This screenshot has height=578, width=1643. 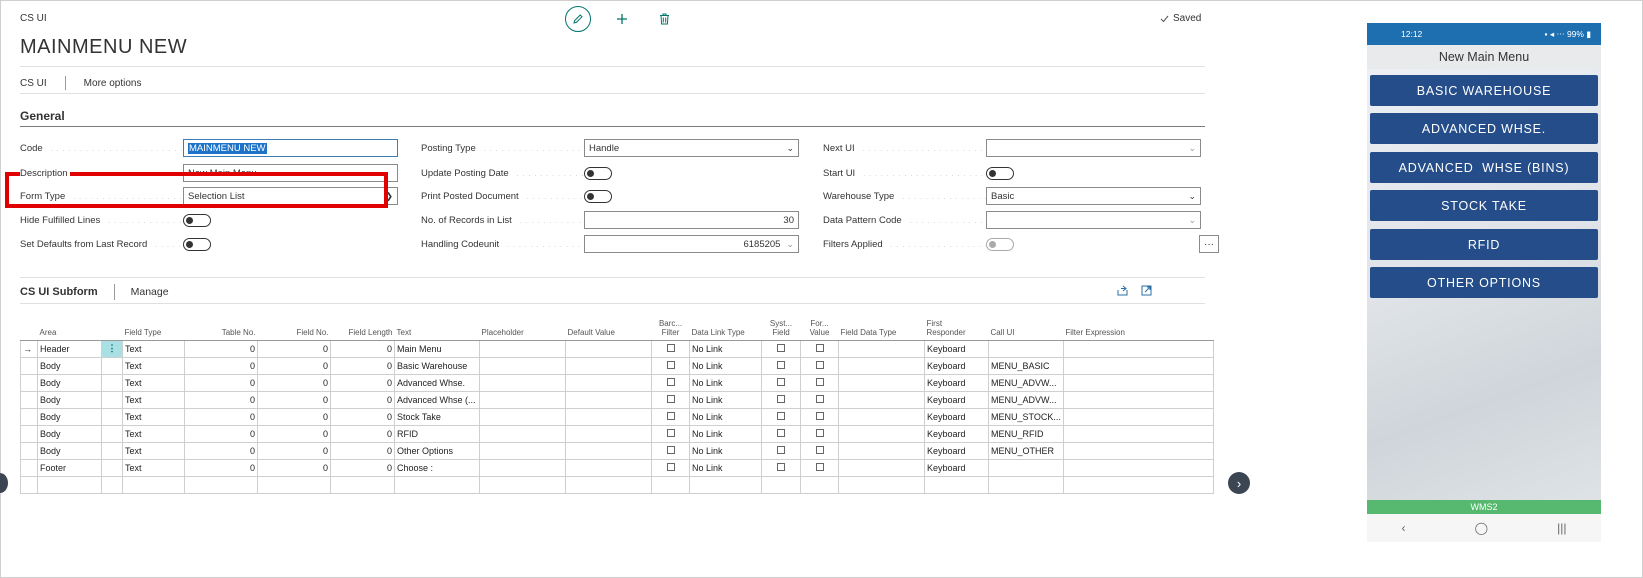 I want to click on delete-button, so click(x=664, y=19).